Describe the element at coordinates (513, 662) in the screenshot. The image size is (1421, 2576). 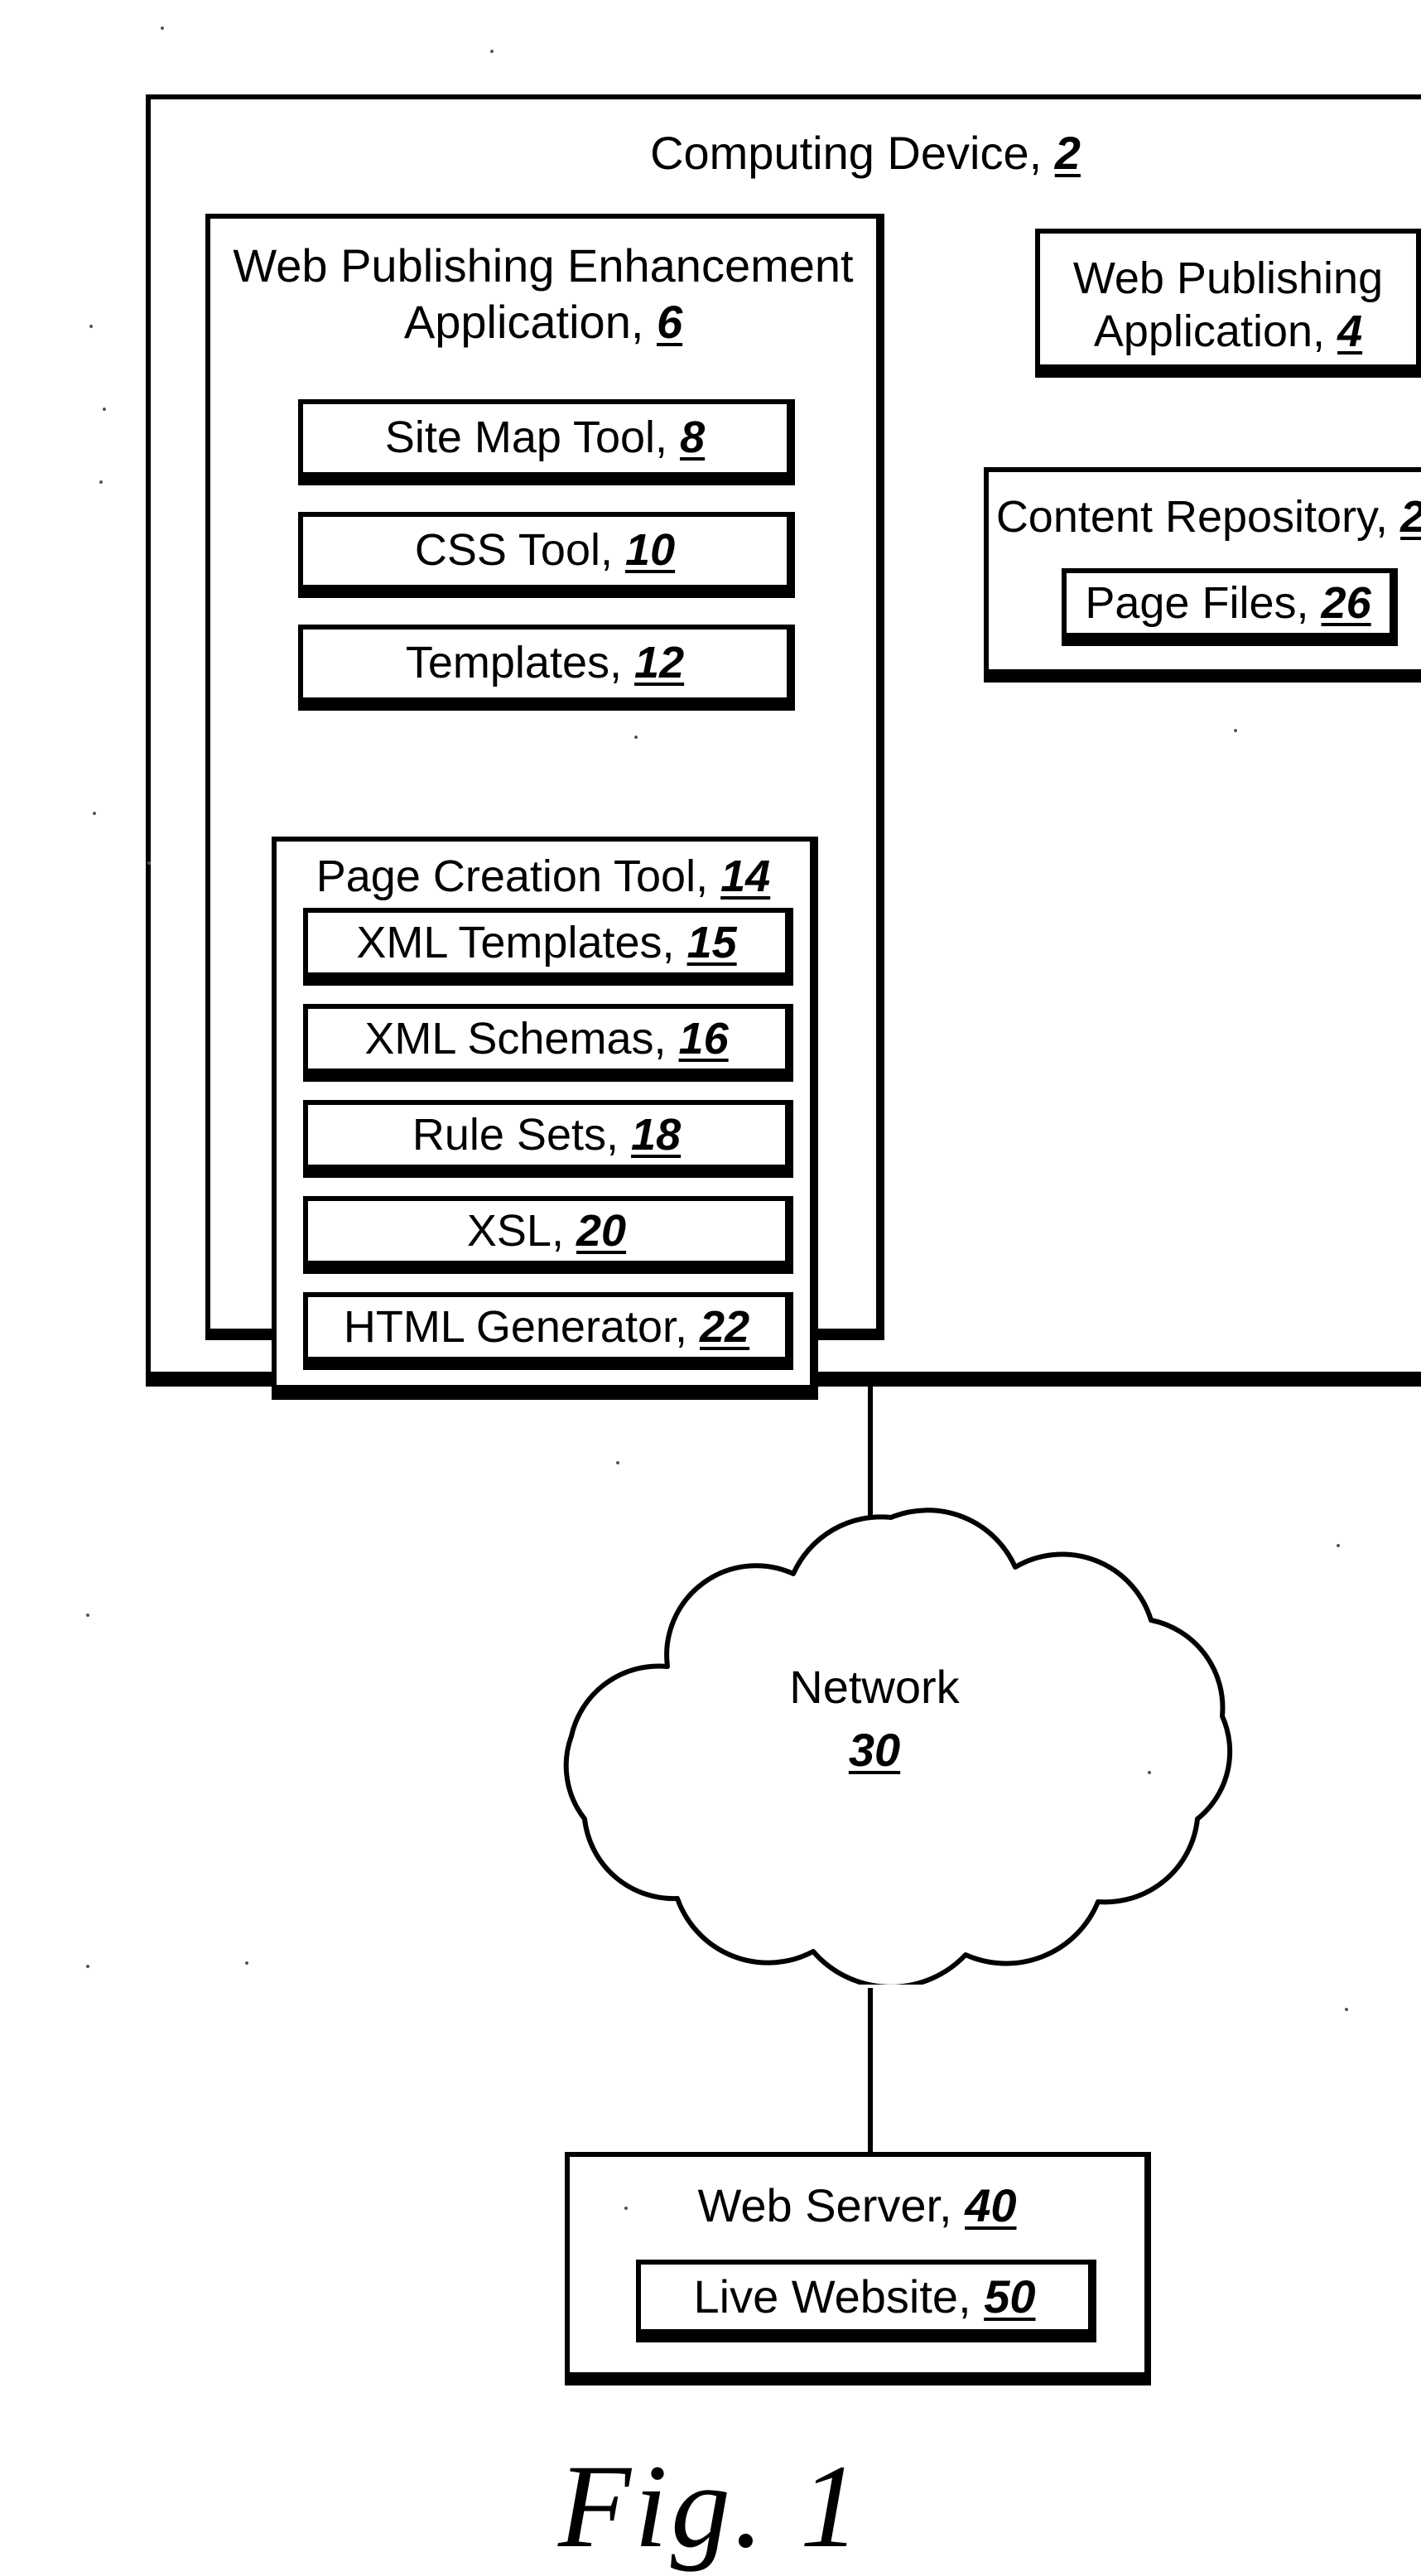
I see `templates-label: Templates,` at that location.